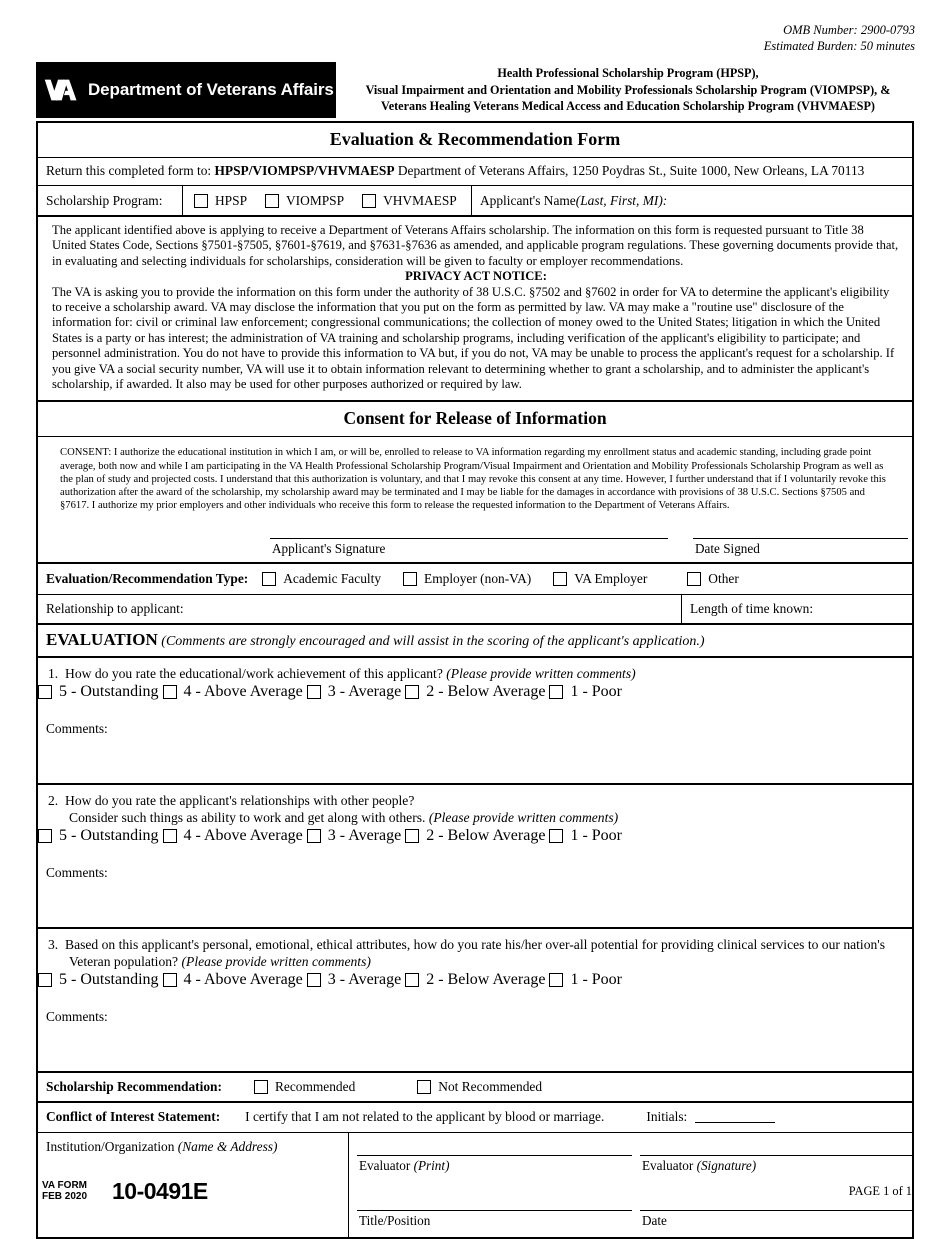  I want to click on applicant-signature-line, so click(469, 539).